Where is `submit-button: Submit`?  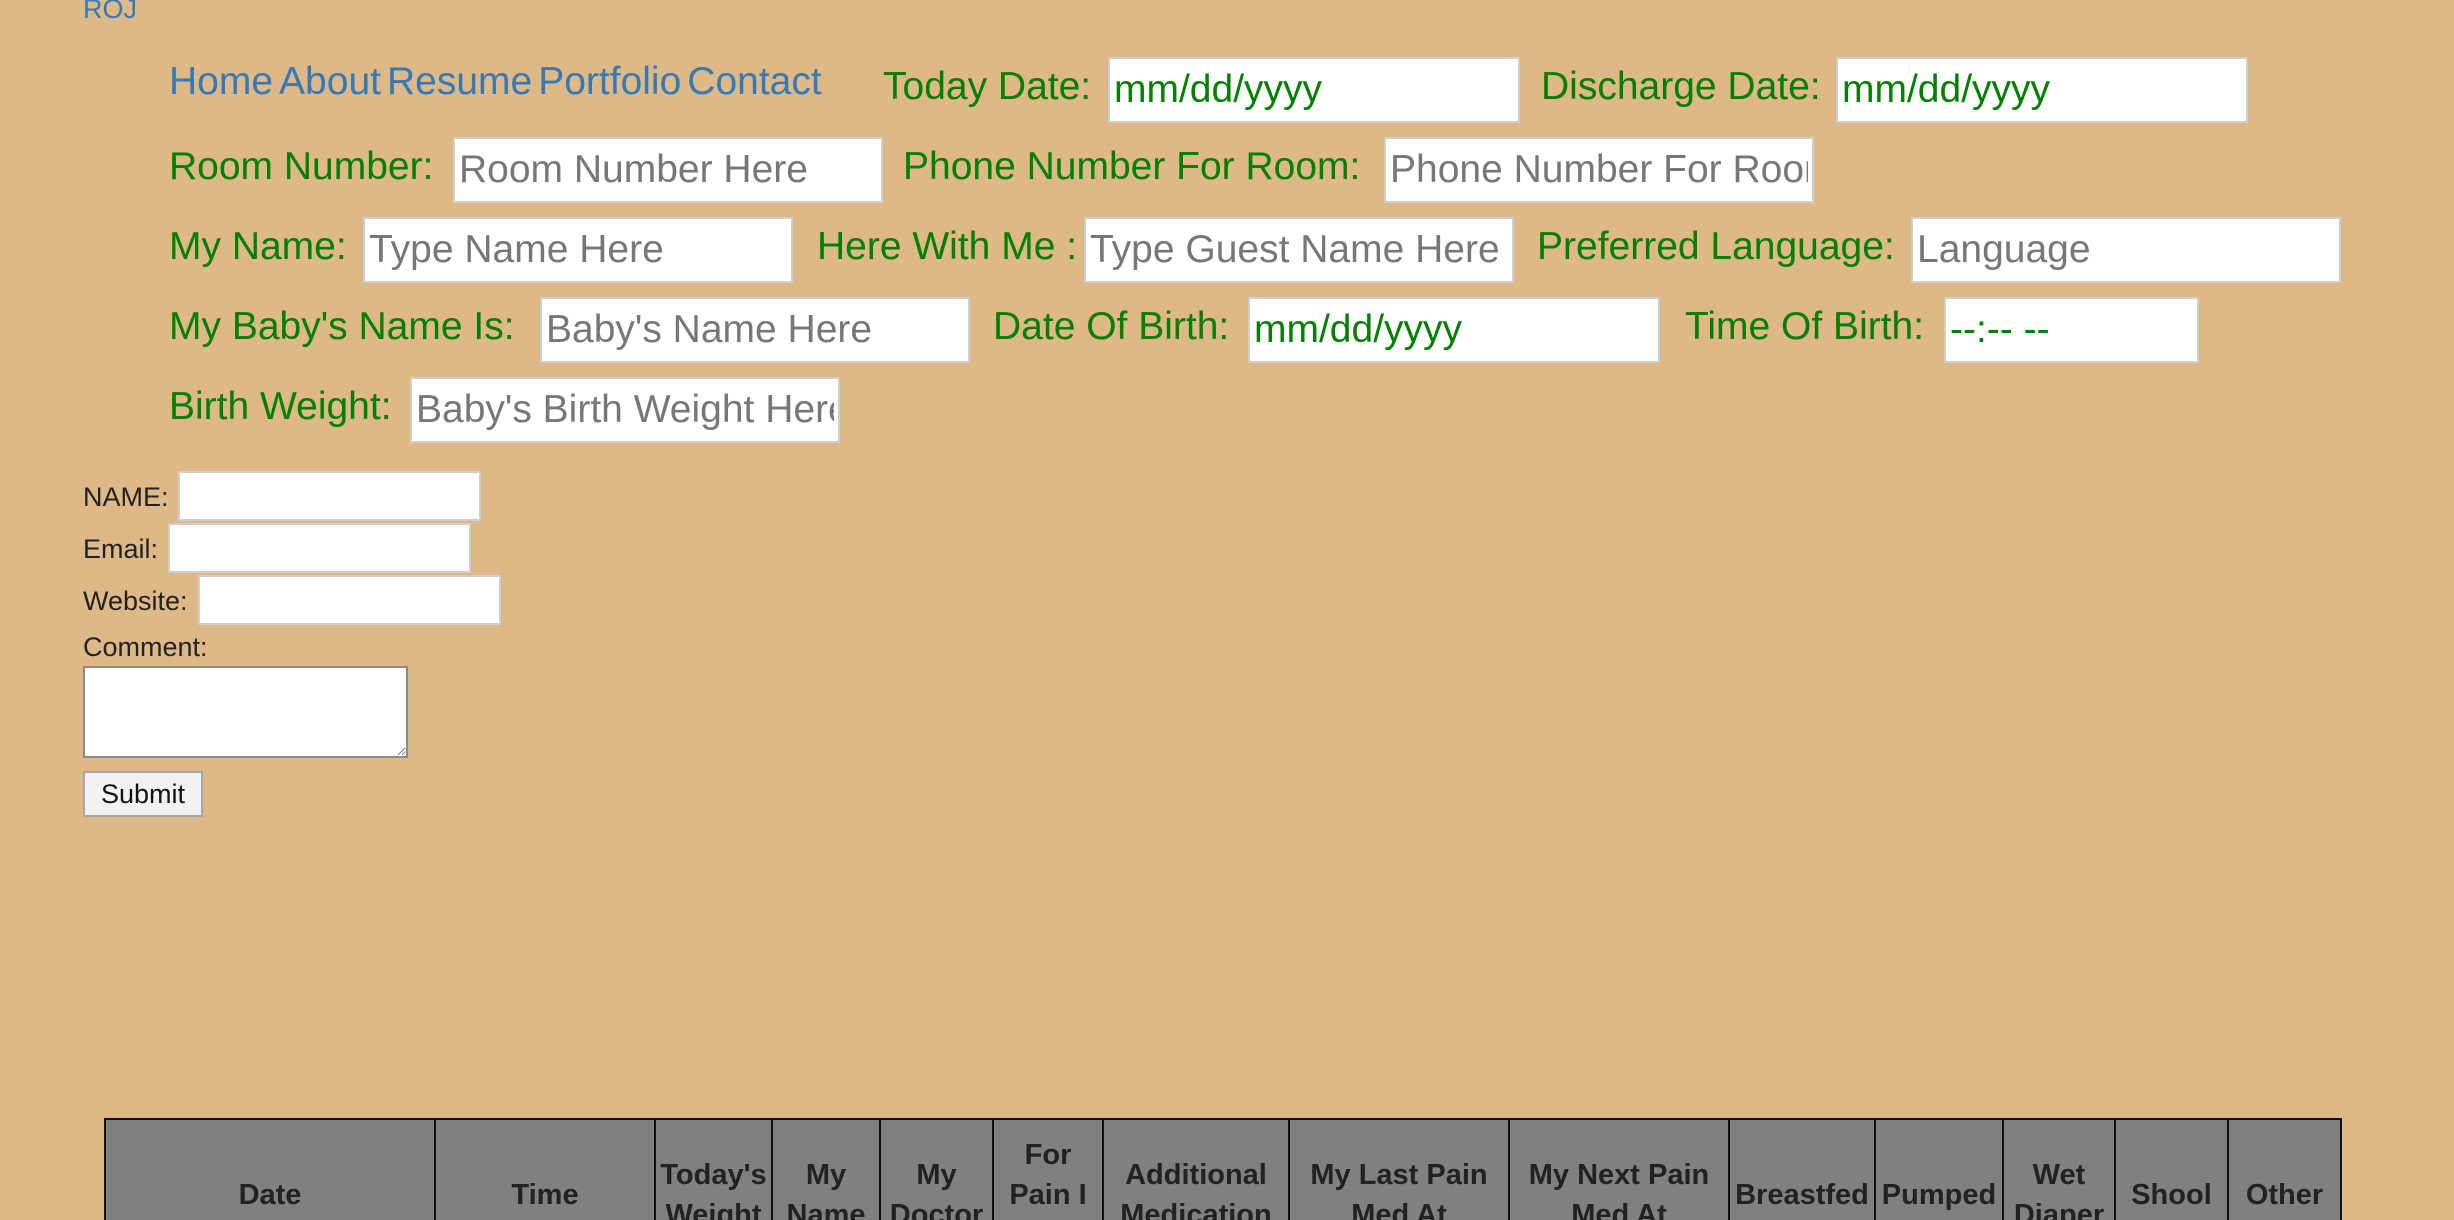 submit-button: Submit is located at coordinates (143, 794).